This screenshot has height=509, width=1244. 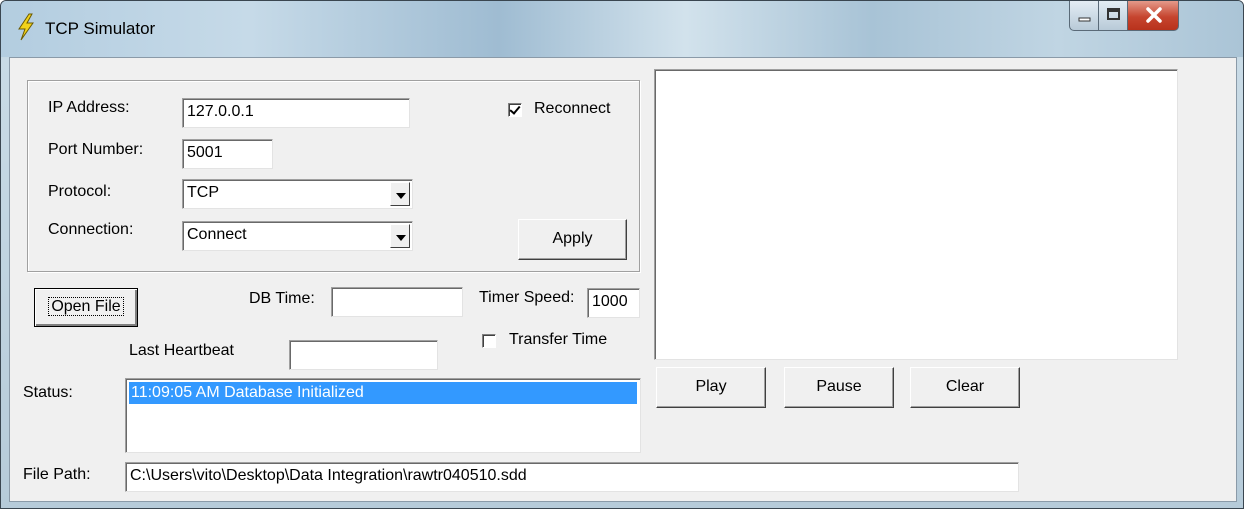 What do you see at coordinates (711, 387) in the screenshot?
I see `play-button: Play` at bounding box center [711, 387].